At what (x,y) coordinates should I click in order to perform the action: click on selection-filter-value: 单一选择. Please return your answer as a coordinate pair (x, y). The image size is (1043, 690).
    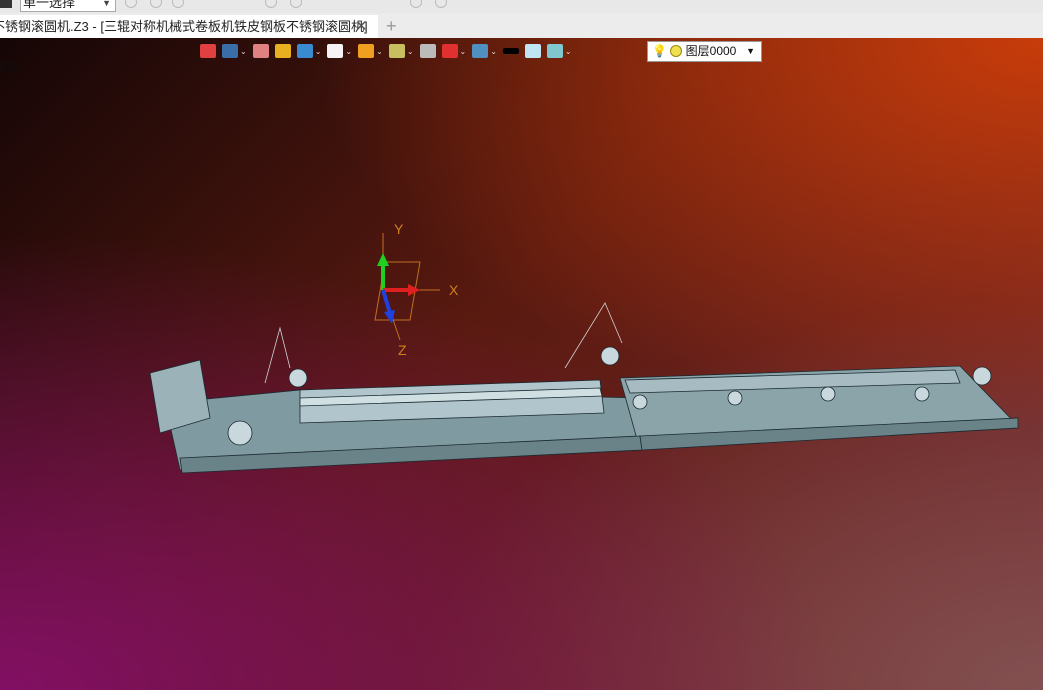
    Looking at the image, I should click on (49, 5).